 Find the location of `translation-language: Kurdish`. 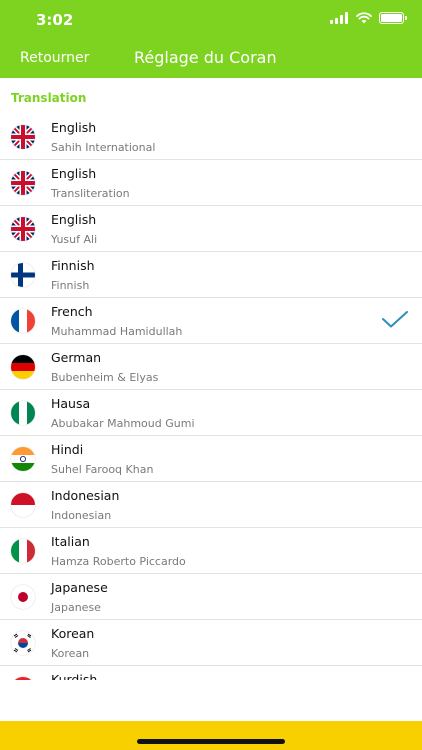

translation-language: Kurdish is located at coordinates (74, 676).